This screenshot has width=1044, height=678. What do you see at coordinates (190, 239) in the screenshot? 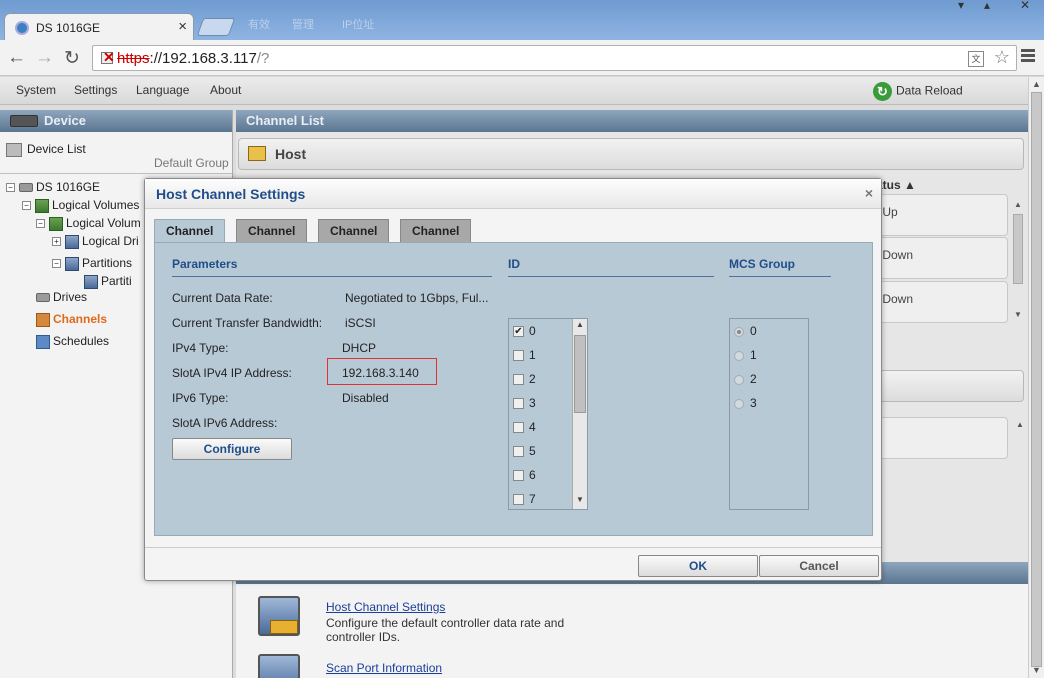
I see `tab-channel-0: Channel 0` at bounding box center [190, 239].